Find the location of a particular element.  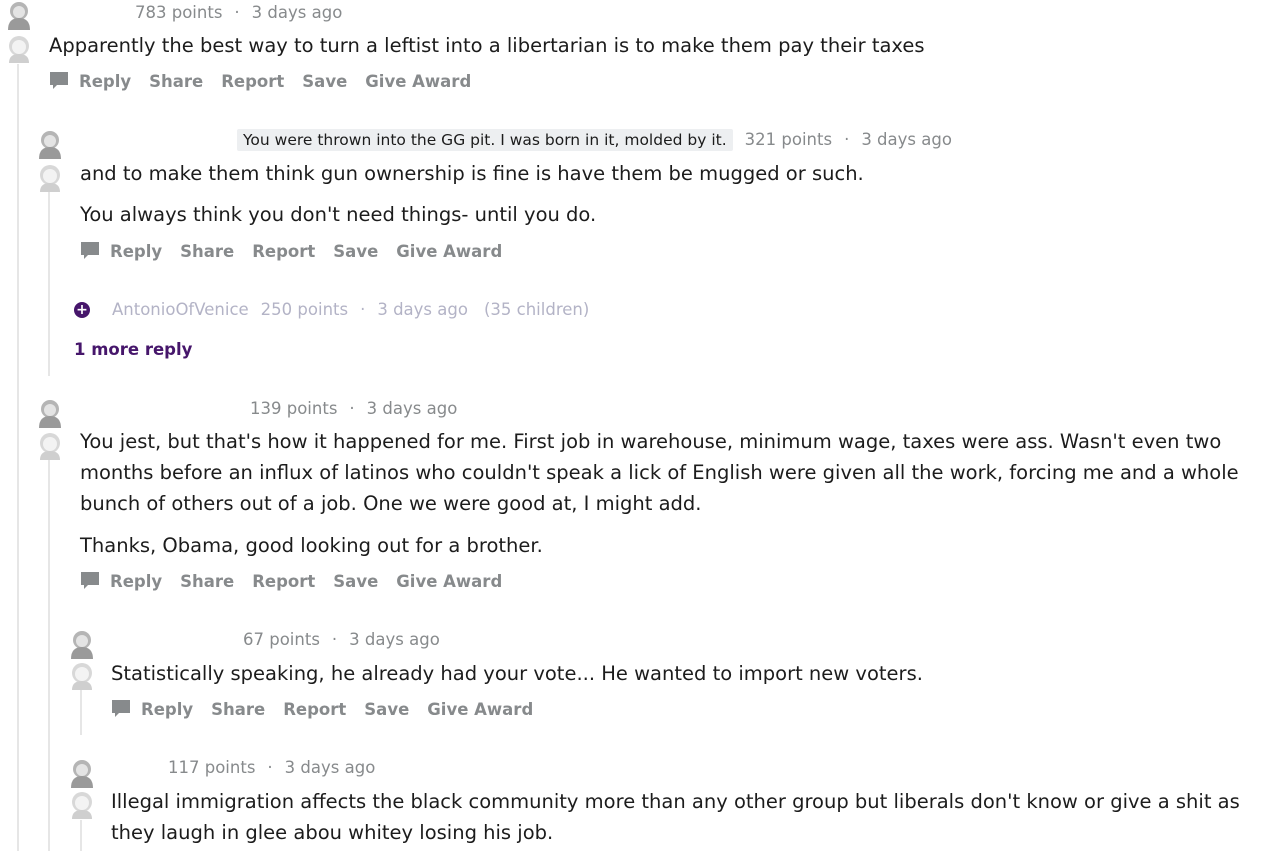

more-replies-link: 1 more reply is located at coordinates (133, 349).